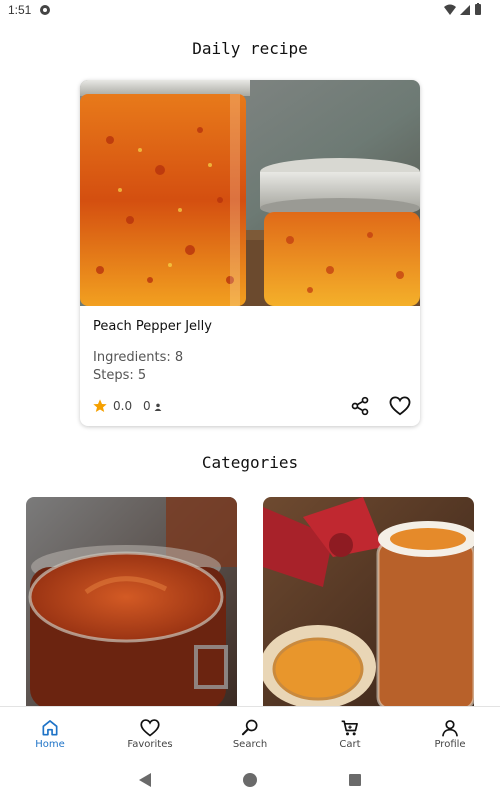 The image size is (500, 800). I want to click on bottom-navigation: Home Favorites Search Cart Profile, so click(250, 733).